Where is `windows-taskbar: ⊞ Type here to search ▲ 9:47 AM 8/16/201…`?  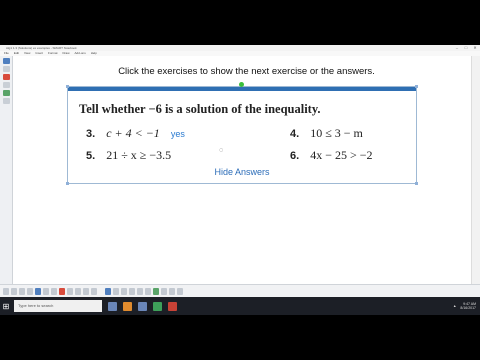 windows-taskbar: ⊞ Type here to search ▲ 9:47 AM 8/16/201… is located at coordinates (240, 306).